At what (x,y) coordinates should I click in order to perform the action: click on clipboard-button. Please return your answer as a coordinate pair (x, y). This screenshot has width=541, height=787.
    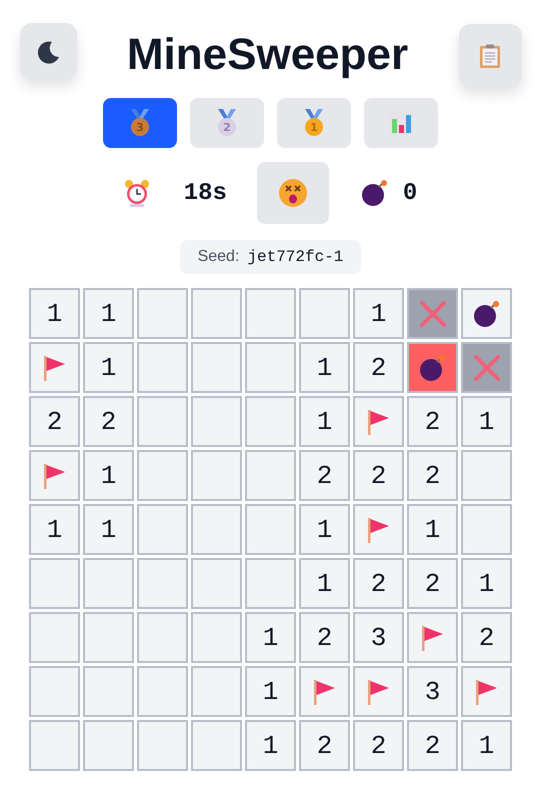
    Looking at the image, I should click on (490, 56).